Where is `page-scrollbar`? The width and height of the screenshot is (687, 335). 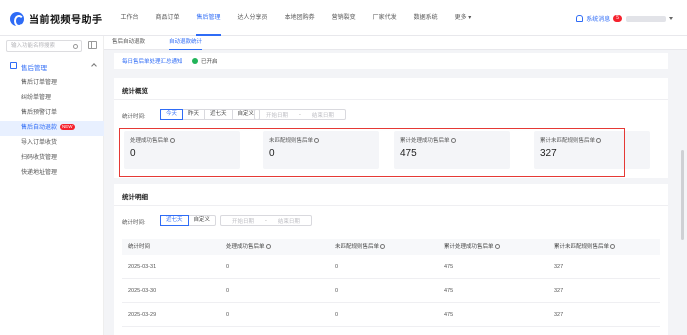
page-scrollbar is located at coordinates (682, 195).